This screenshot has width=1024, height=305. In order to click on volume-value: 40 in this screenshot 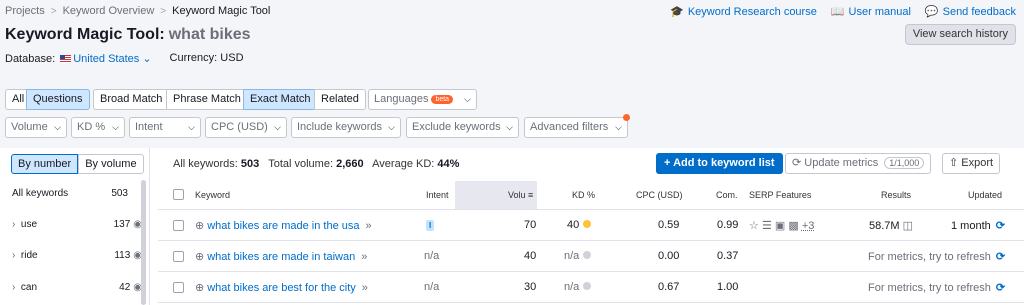, I will do `click(530, 256)`.